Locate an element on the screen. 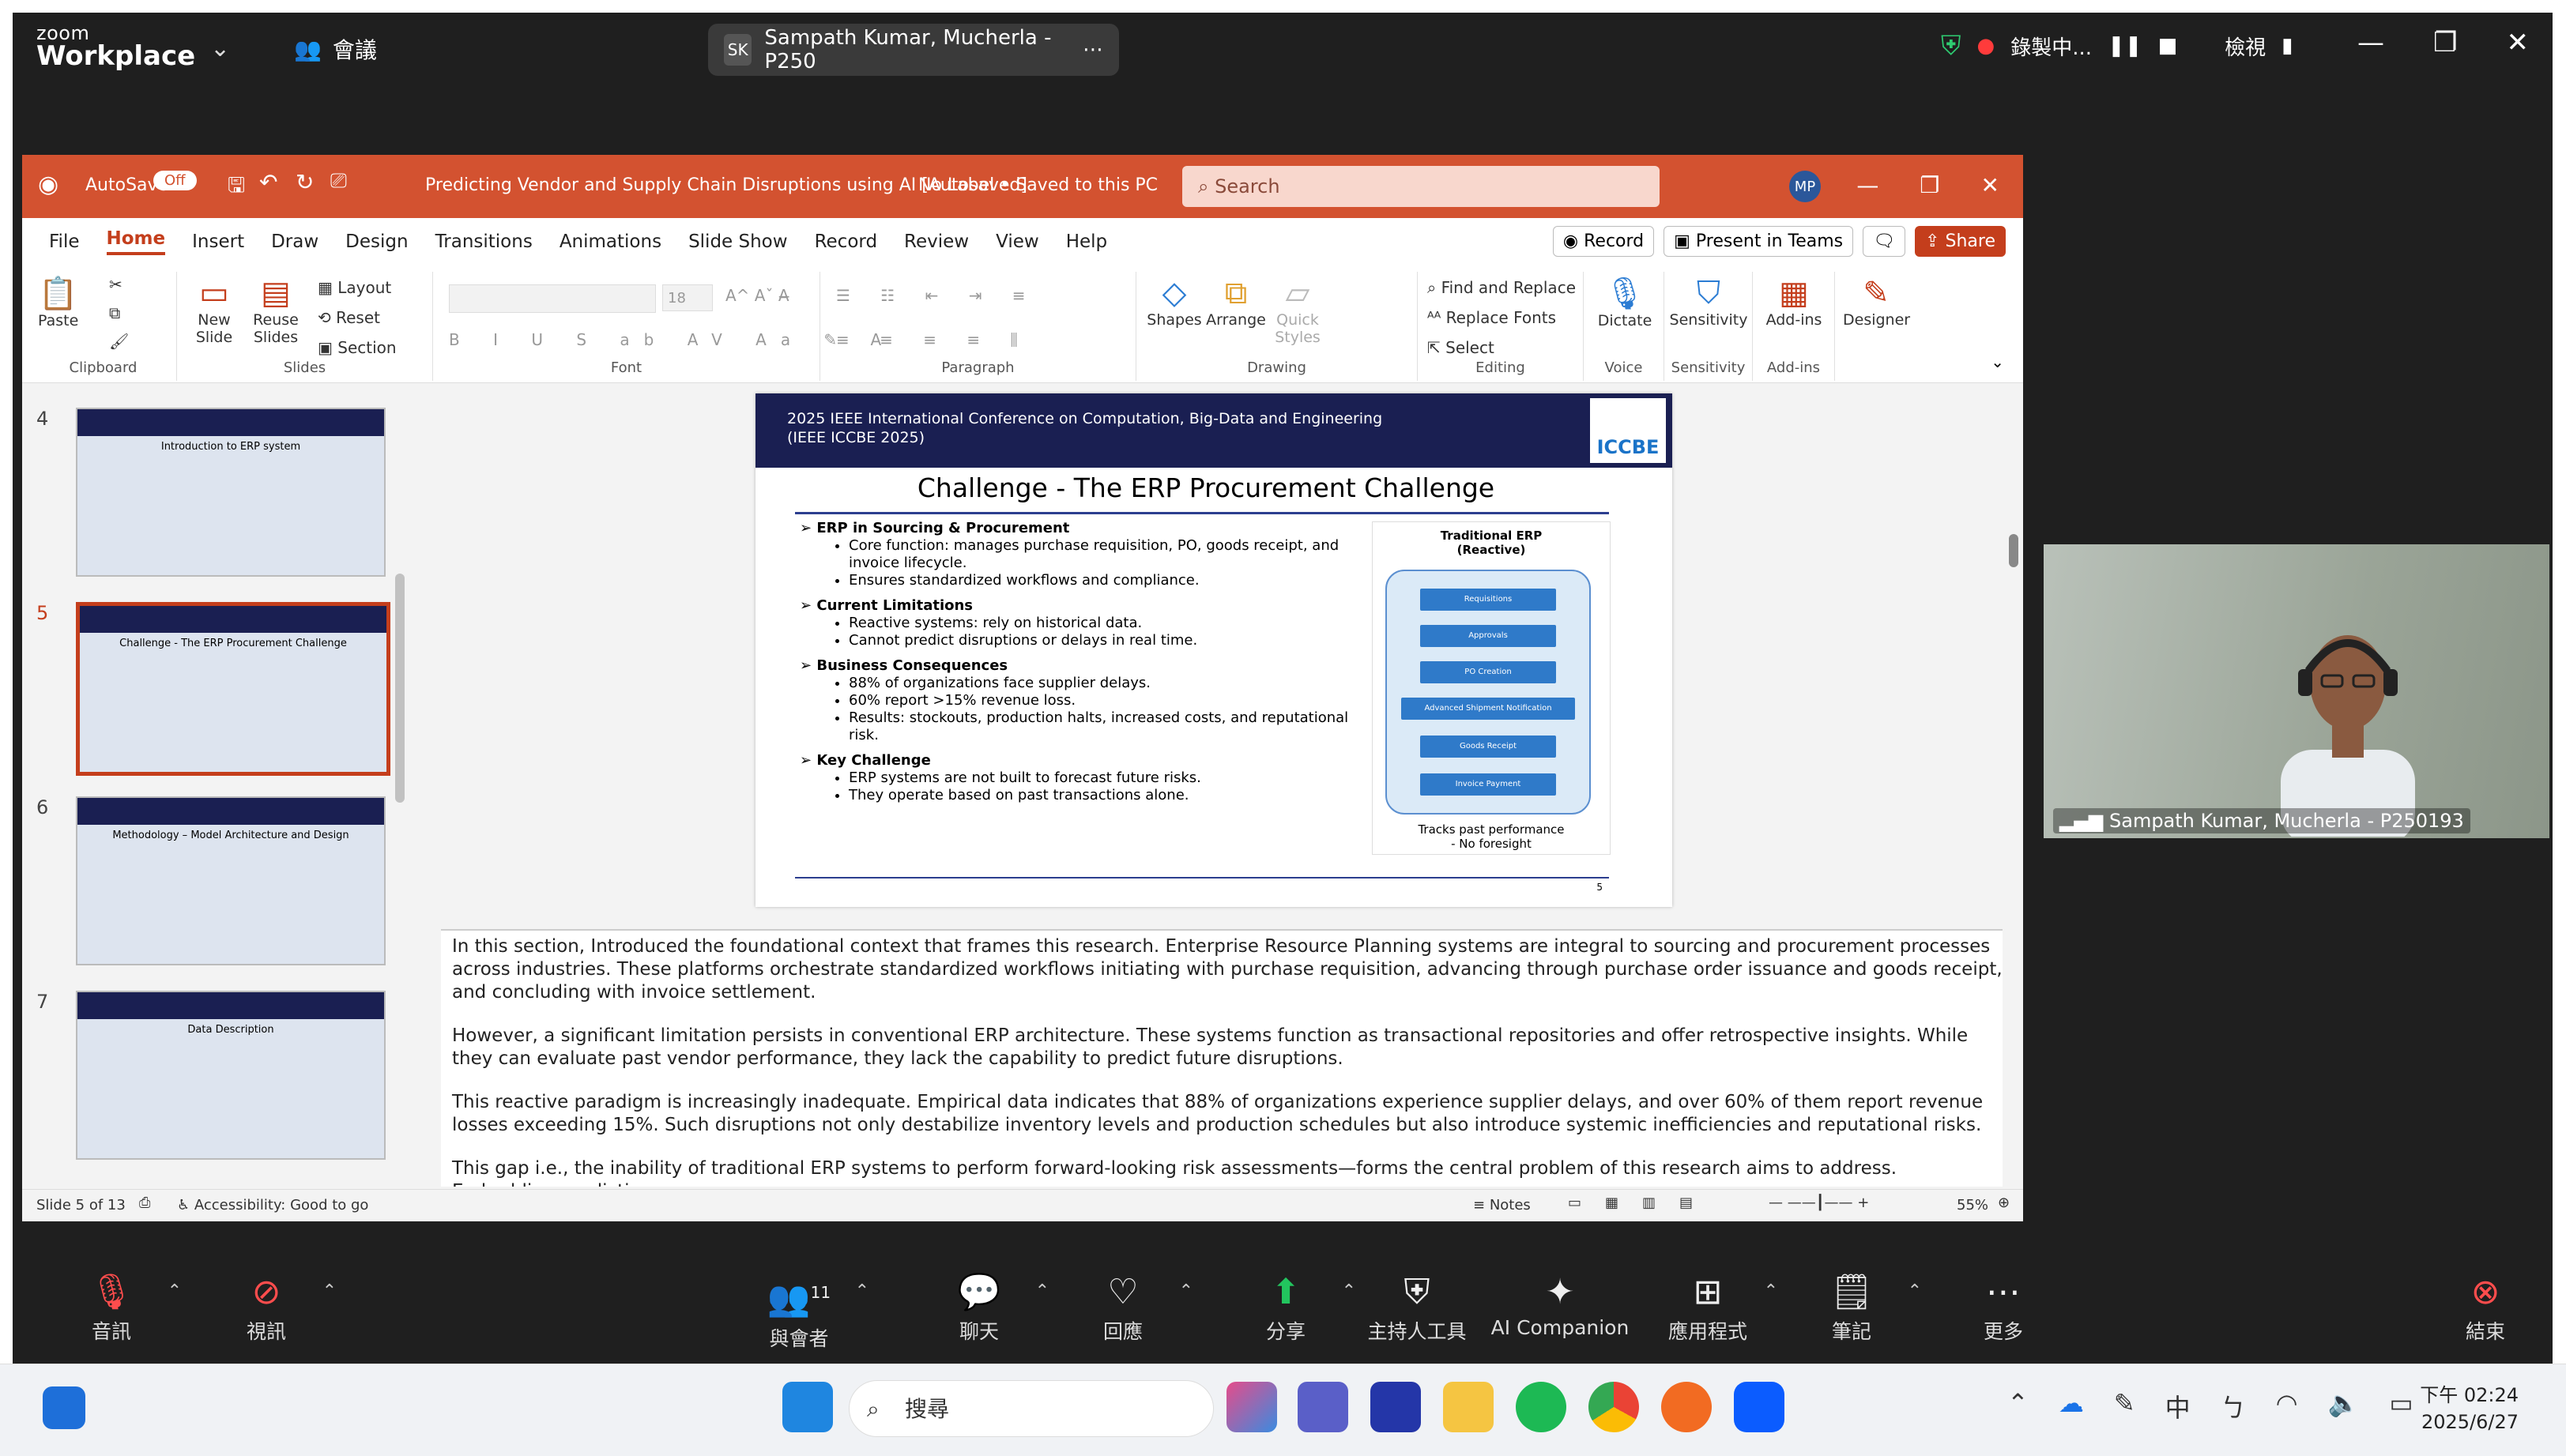 The image size is (2566, 1456). file-explorer-icon is located at coordinates (1468, 1407).